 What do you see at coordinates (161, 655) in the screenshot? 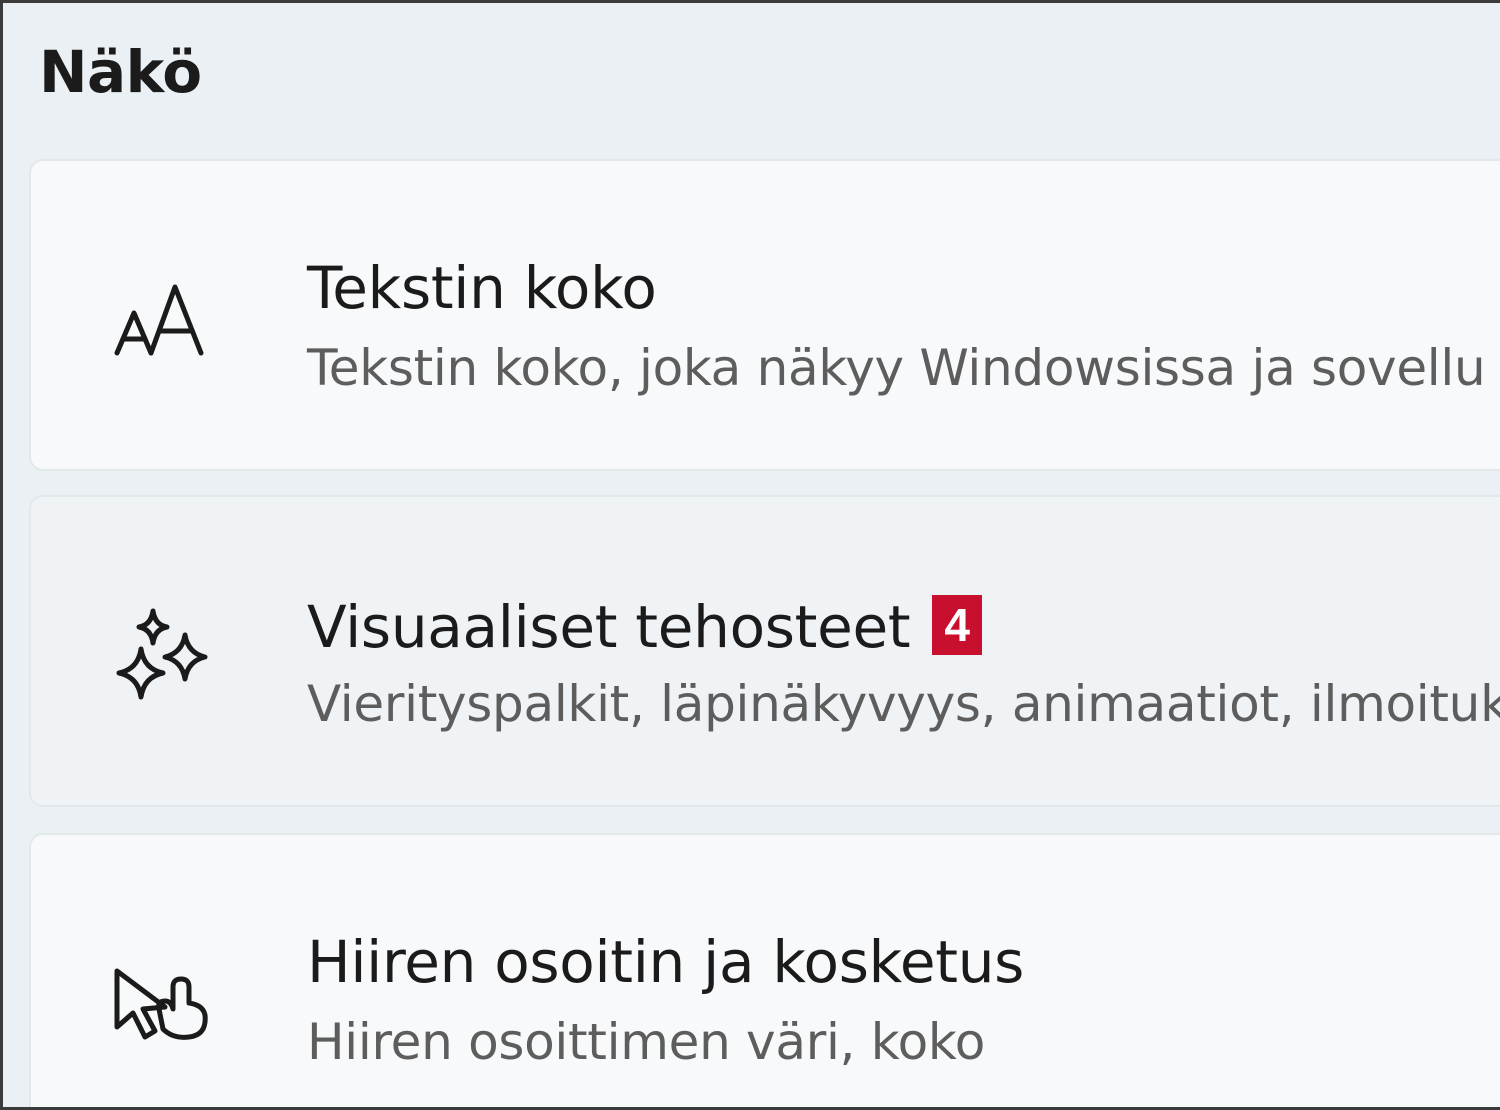
I see `sparkle-icon` at bounding box center [161, 655].